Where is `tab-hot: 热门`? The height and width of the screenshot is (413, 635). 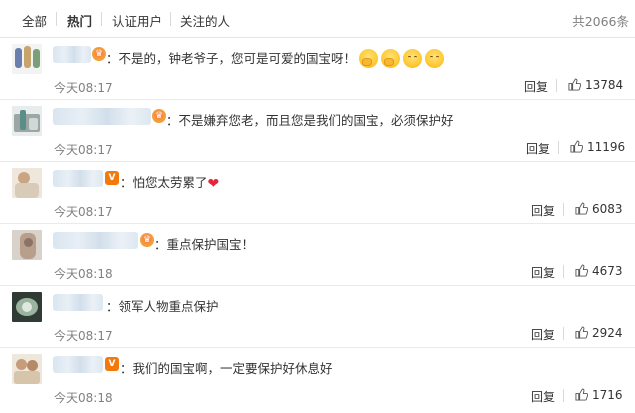 tab-hot: 热门 is located at coordinates (79, 20).